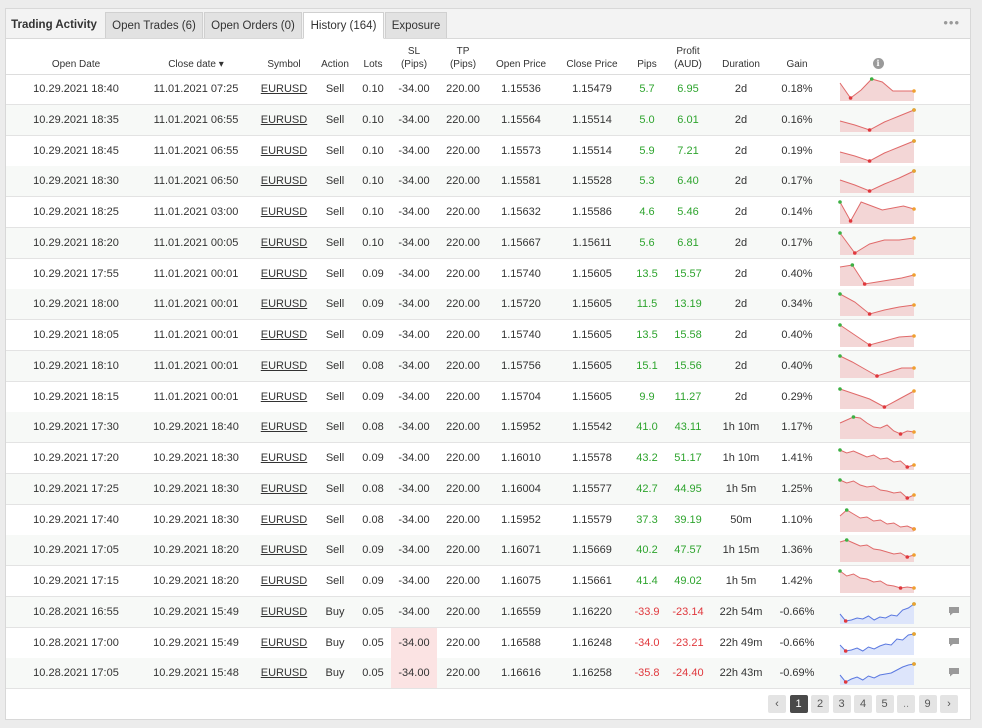  Describe the element at coordinates (863, 704) in the screenshot. I see `pagination-page-4: 4` at that location.